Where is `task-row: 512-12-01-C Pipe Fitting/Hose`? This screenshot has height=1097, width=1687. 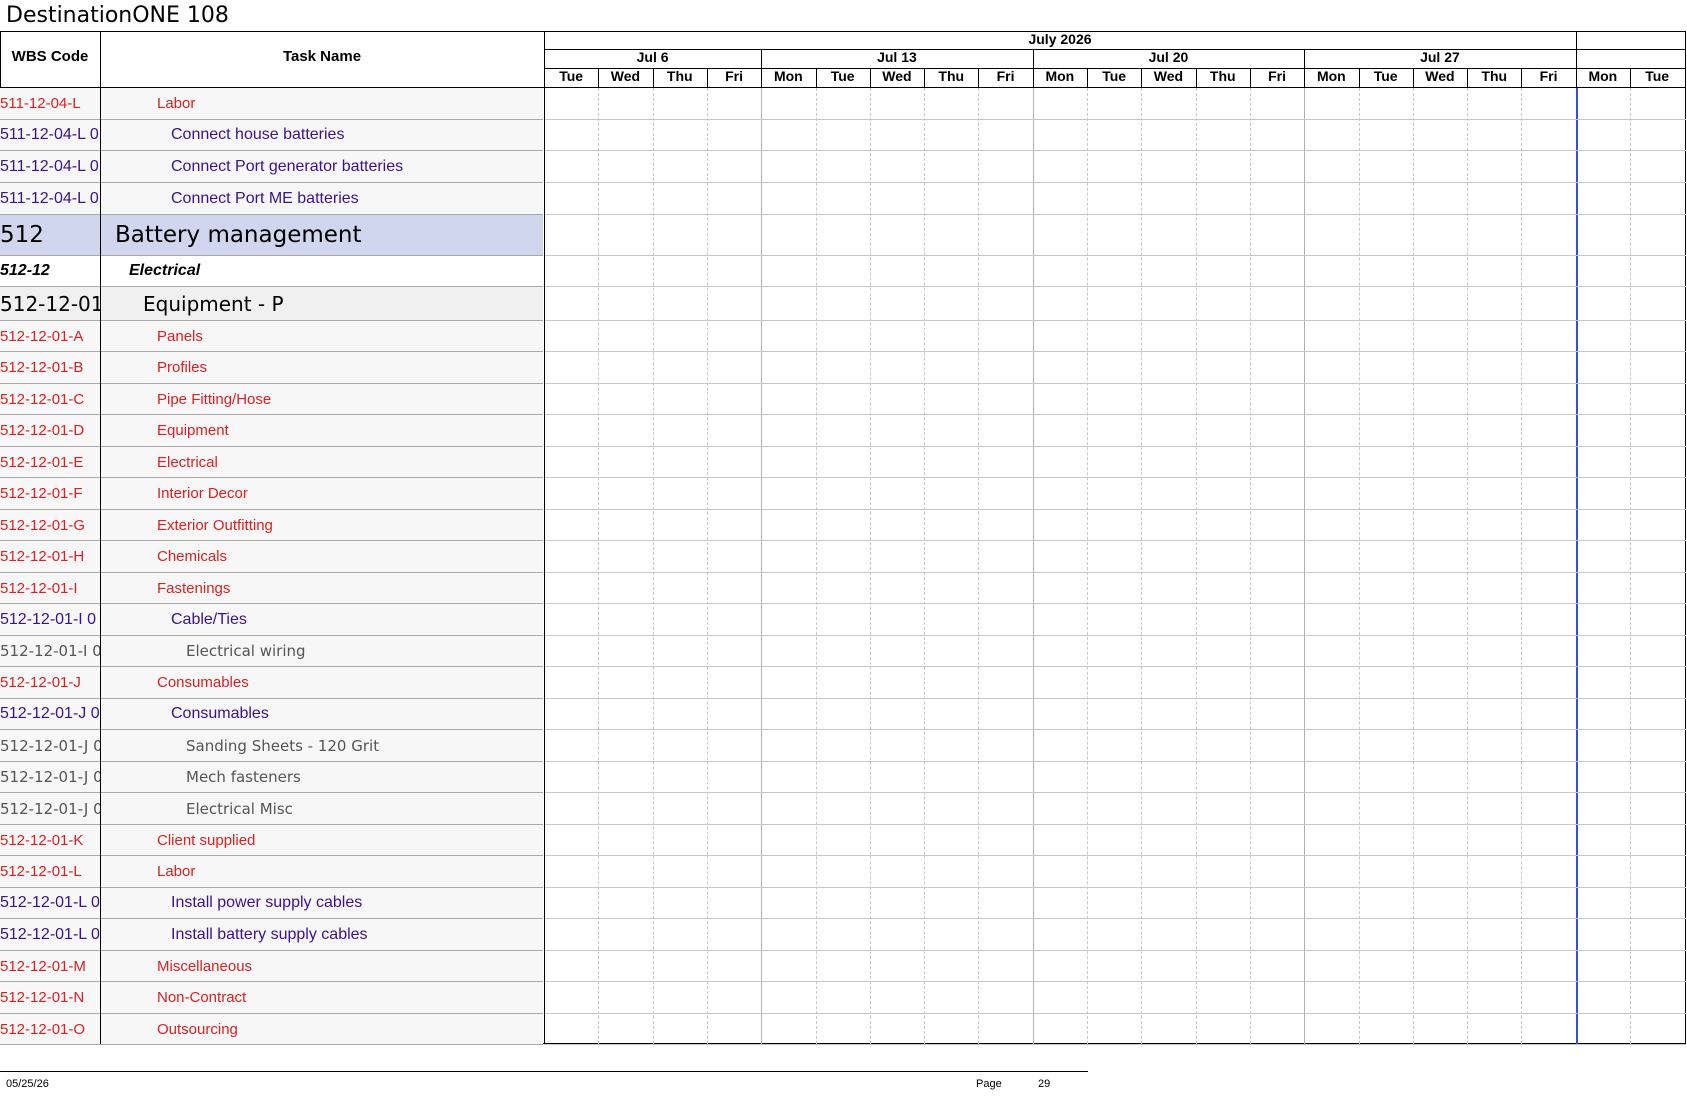
task-row: 512-12-01-C Pipe Fitting/Hose is located at coordinates (271, 399).